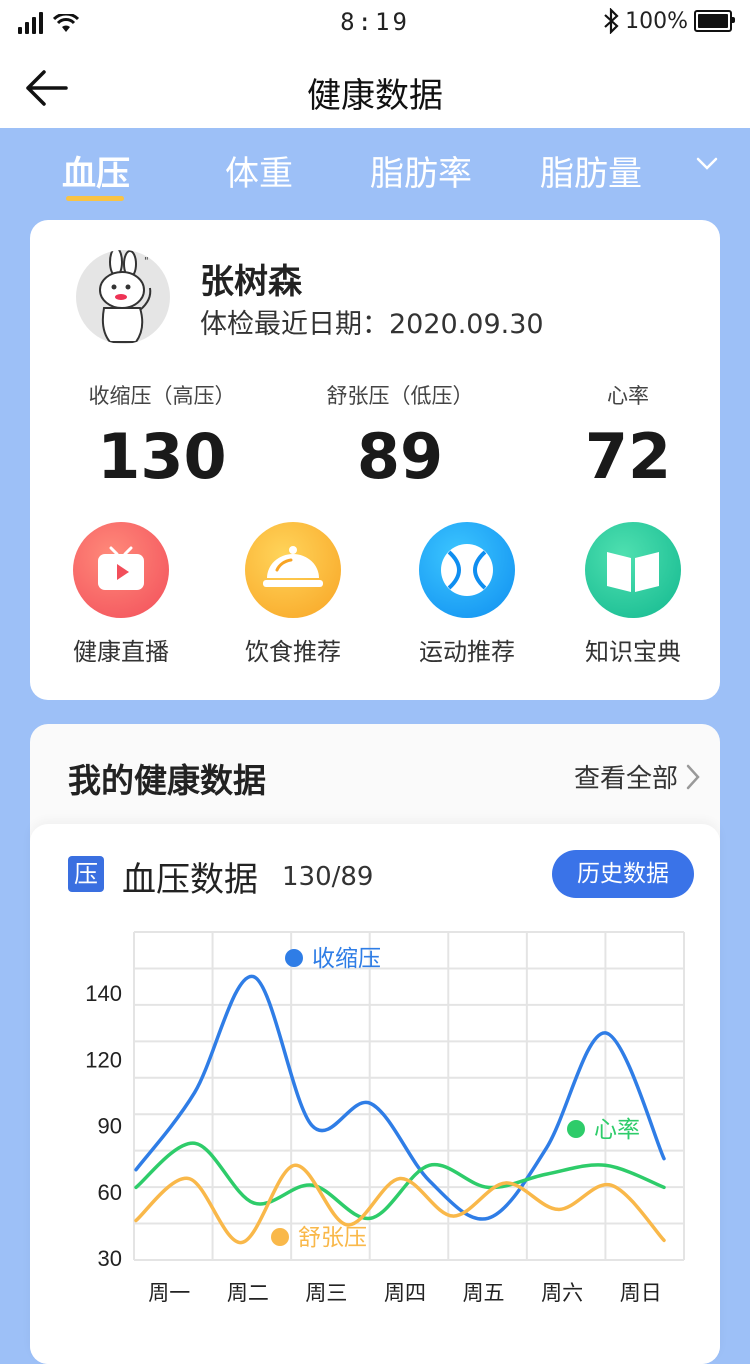 The image size is (750, 1364). What do you see at coordinates (248, 1293) in the screenshot?
I see `x-tick-label: 周二` at bounding box center [248, 1293].